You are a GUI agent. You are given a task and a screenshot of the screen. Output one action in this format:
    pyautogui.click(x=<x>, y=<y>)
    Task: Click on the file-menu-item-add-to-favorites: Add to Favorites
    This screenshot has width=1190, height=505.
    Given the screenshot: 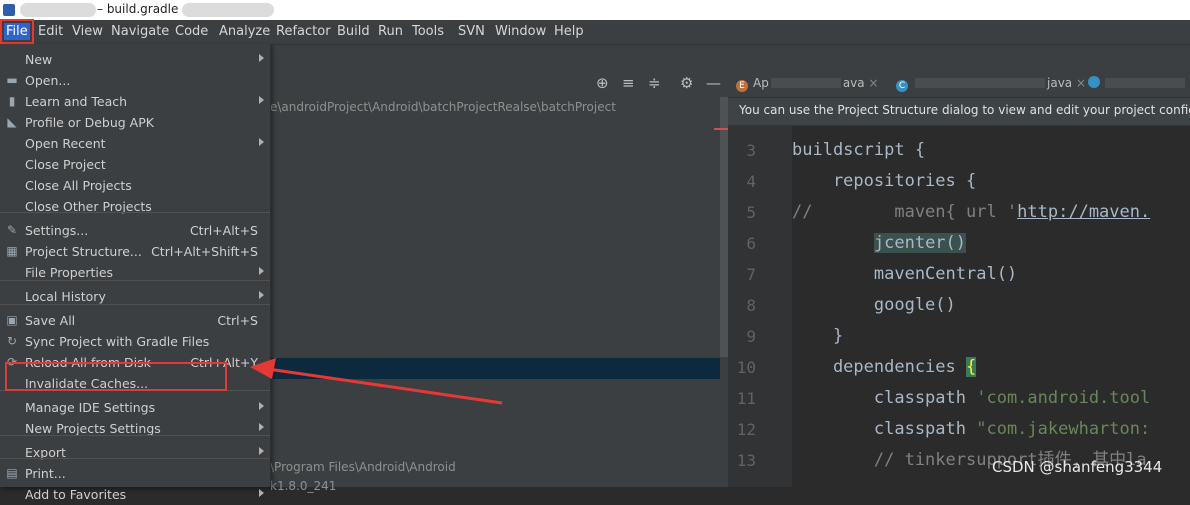 What is the action you would take?
    pyautogui.click(x=135, y=494)
    